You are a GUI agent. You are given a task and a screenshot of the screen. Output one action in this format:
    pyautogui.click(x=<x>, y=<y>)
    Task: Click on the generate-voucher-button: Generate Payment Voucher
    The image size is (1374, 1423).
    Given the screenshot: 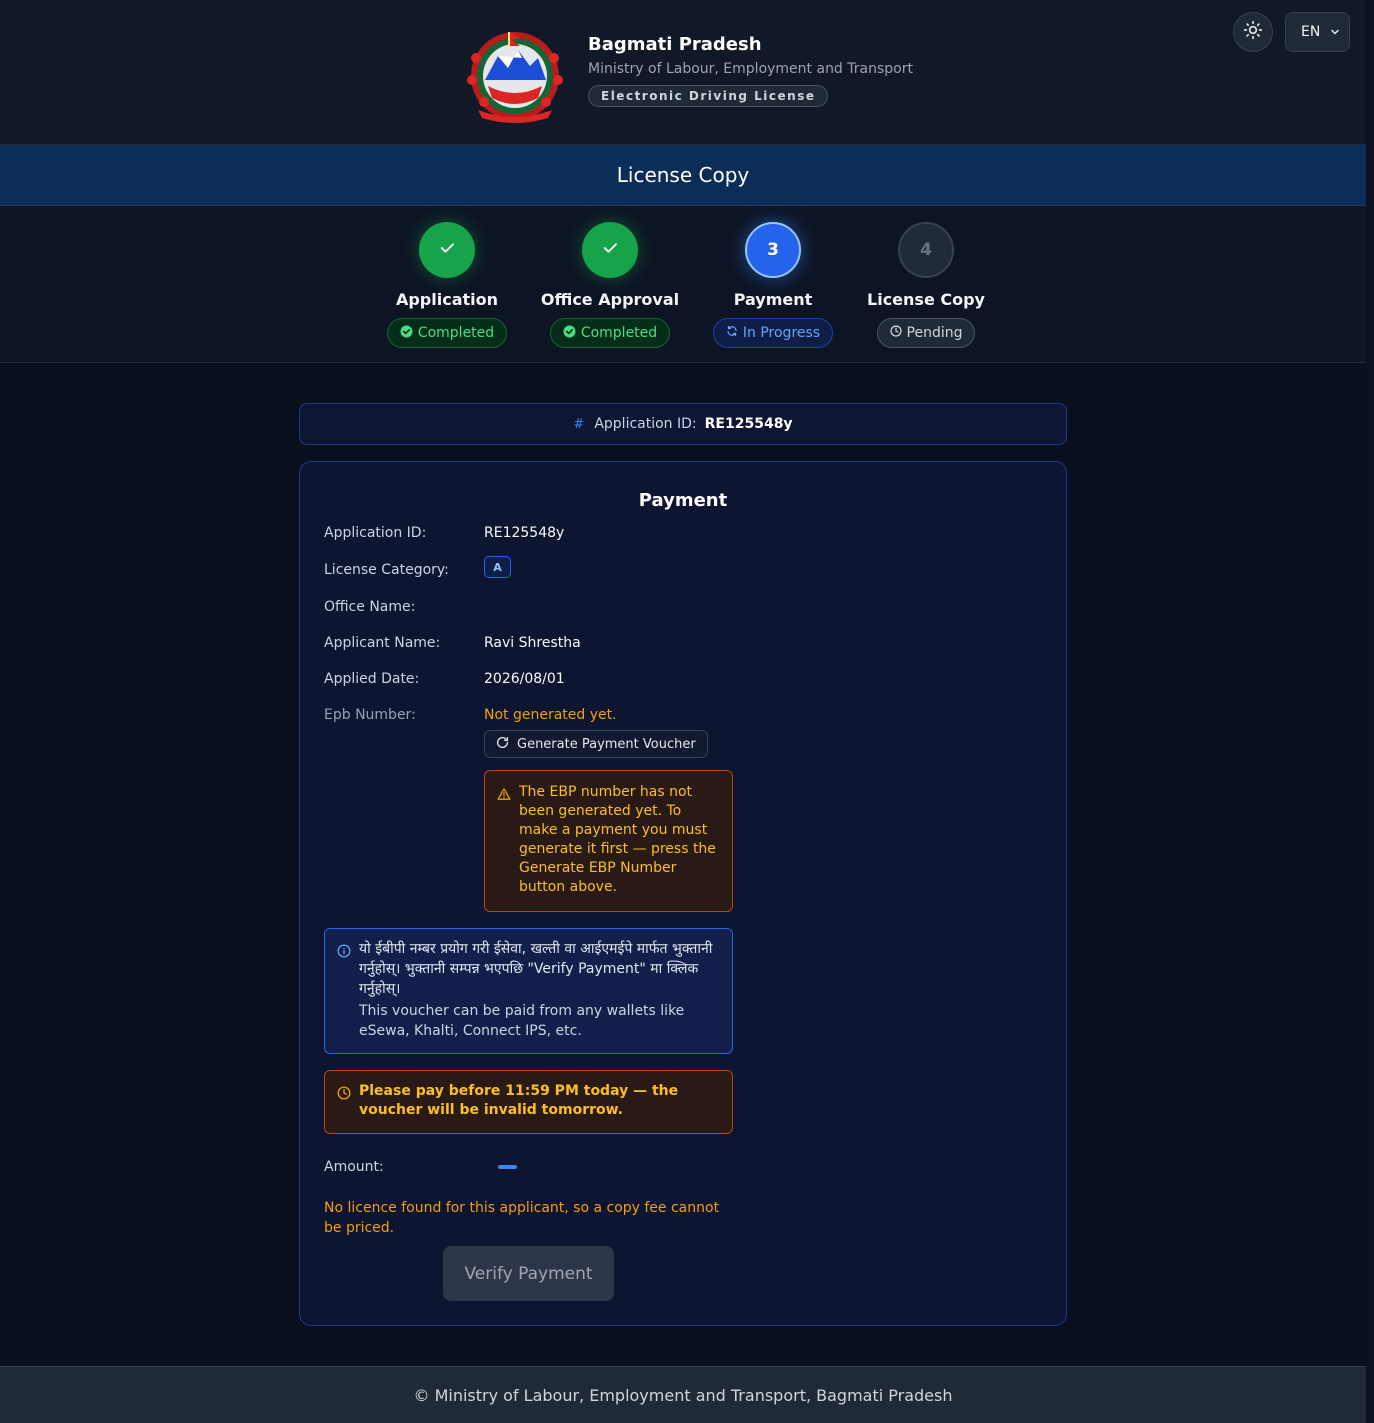 What is the action you would take?
    pyautogui.click(x=596, y=744)
    